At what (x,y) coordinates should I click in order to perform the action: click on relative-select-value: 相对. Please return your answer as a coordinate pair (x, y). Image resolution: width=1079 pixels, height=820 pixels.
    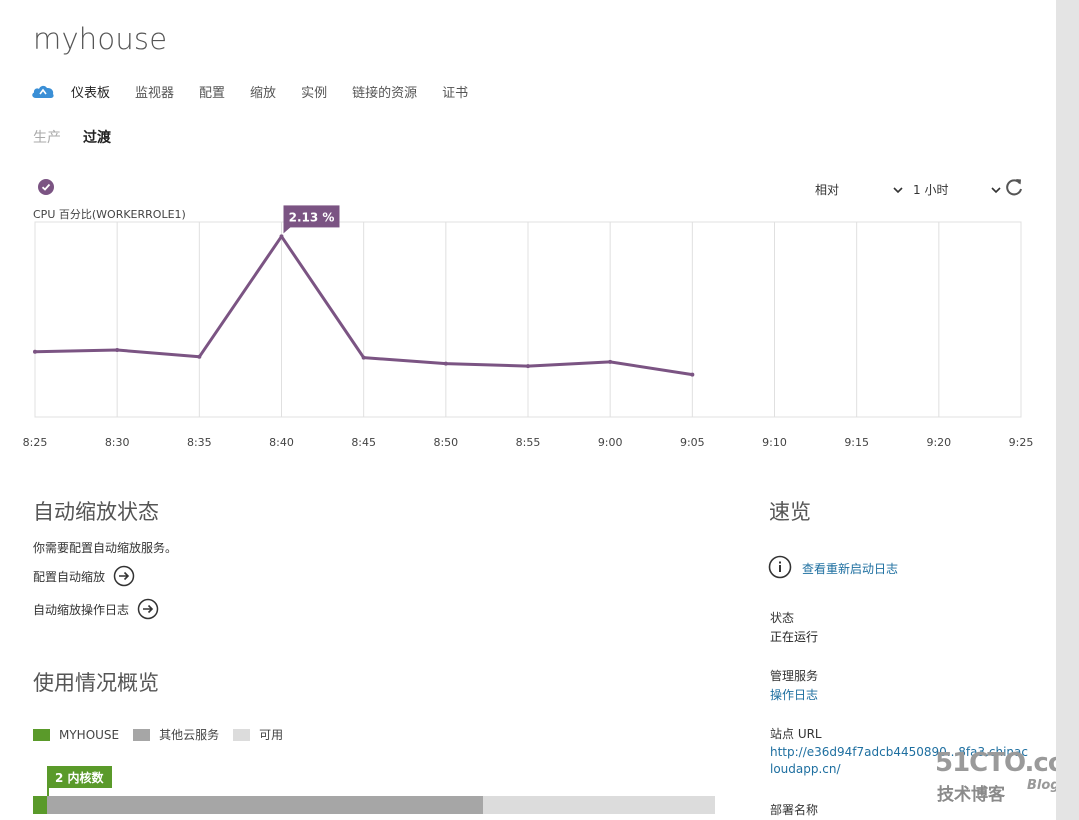
    Looking at the image, I should click on (827, 190).